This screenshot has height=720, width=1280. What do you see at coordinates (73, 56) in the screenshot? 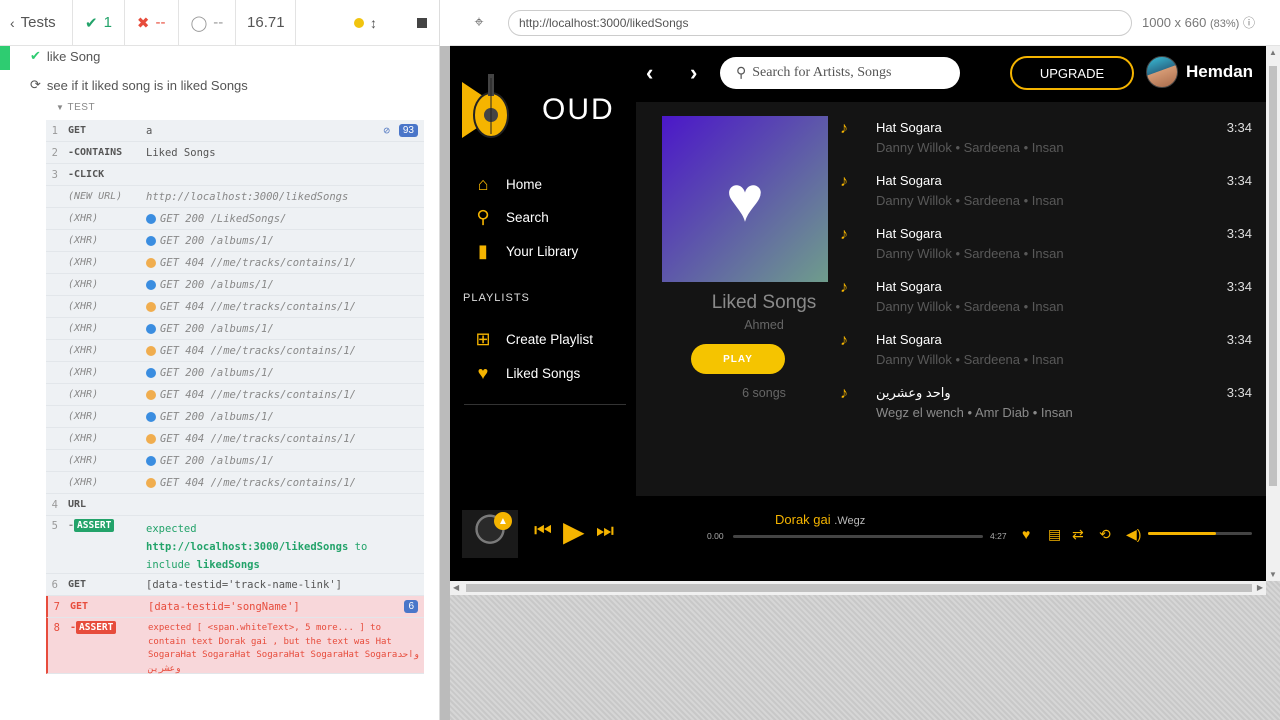
I see `test-title: like Song` at bounding box center [73, 56].